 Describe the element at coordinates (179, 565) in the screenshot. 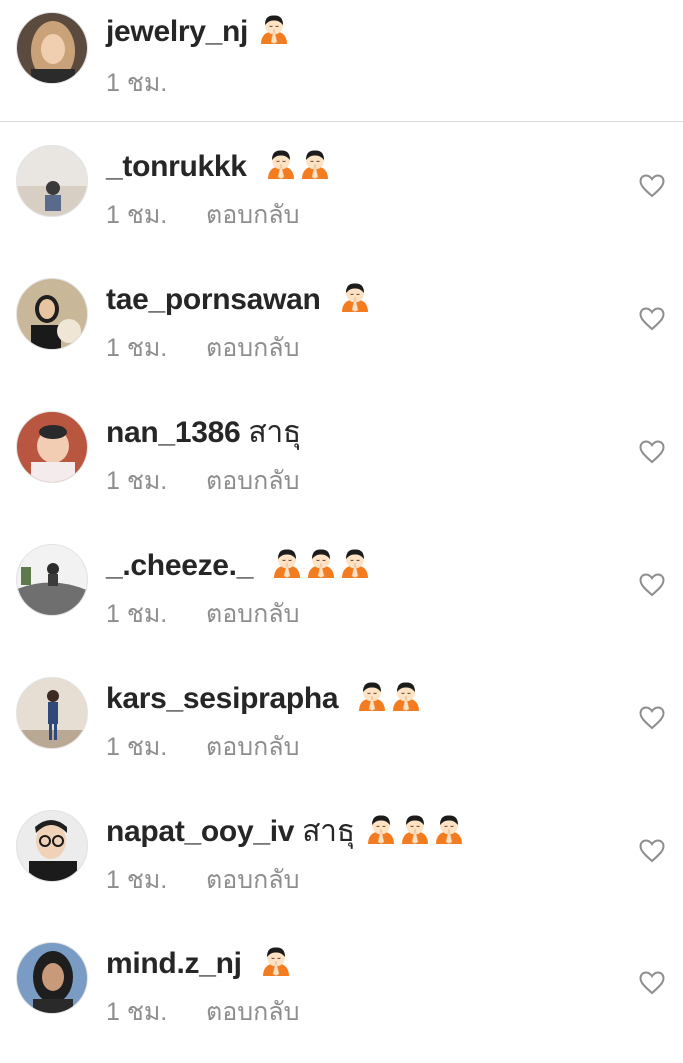

I see `username: _.cheeze._` at that location.